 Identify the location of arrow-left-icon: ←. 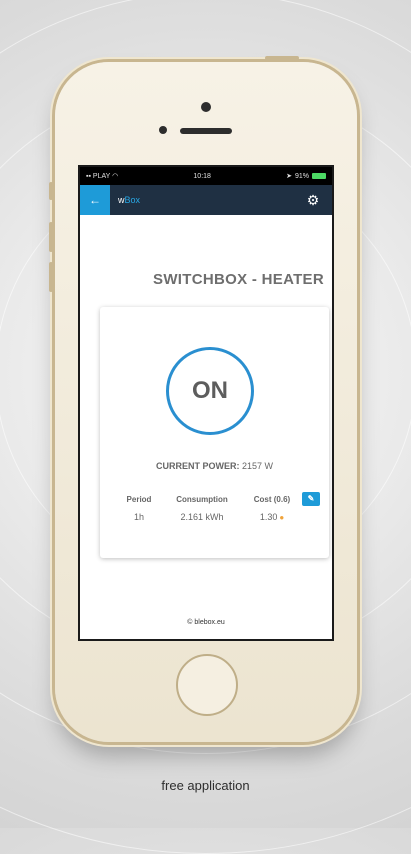
(95, 200).